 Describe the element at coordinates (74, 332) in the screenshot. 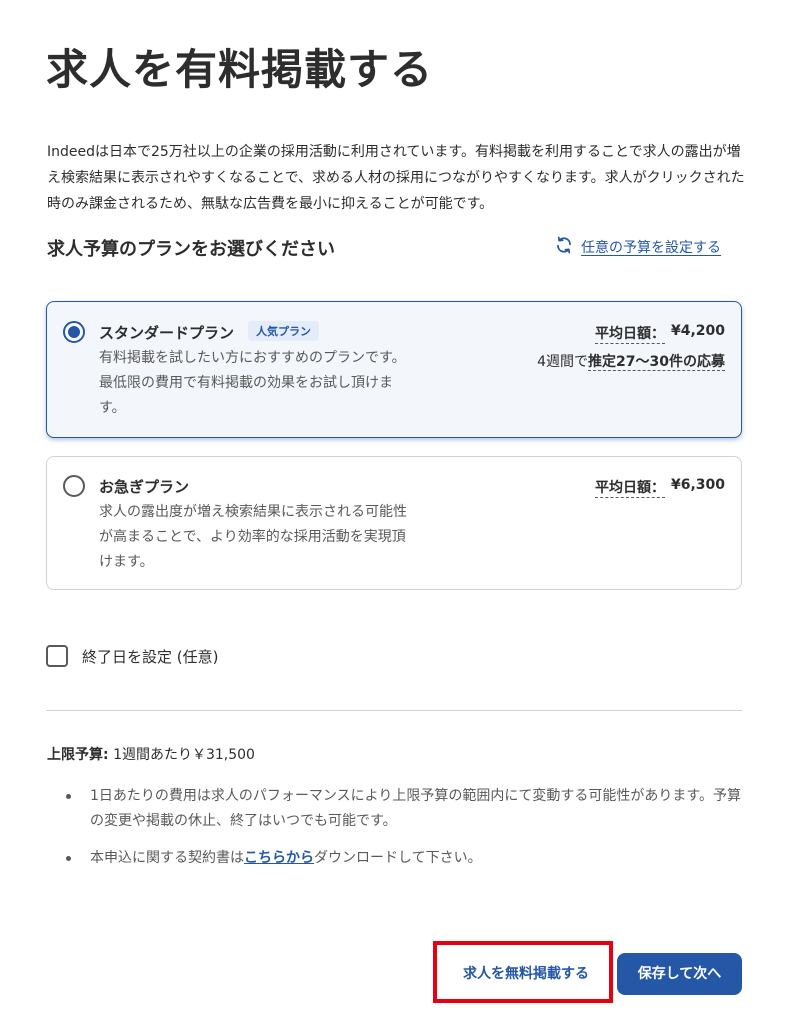

I see `standard-plan-radio` at that location.